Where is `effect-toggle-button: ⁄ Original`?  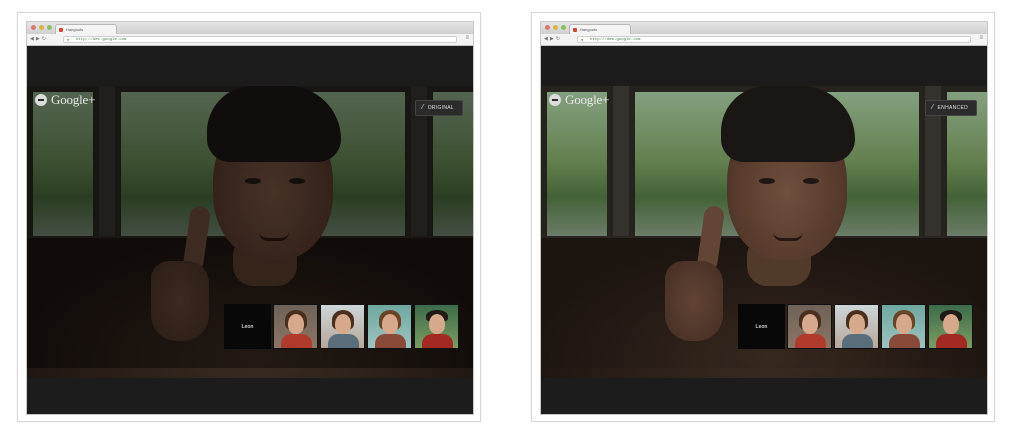 effect-toggle-button: ⁄ Original is located at coordinates (439, 108).